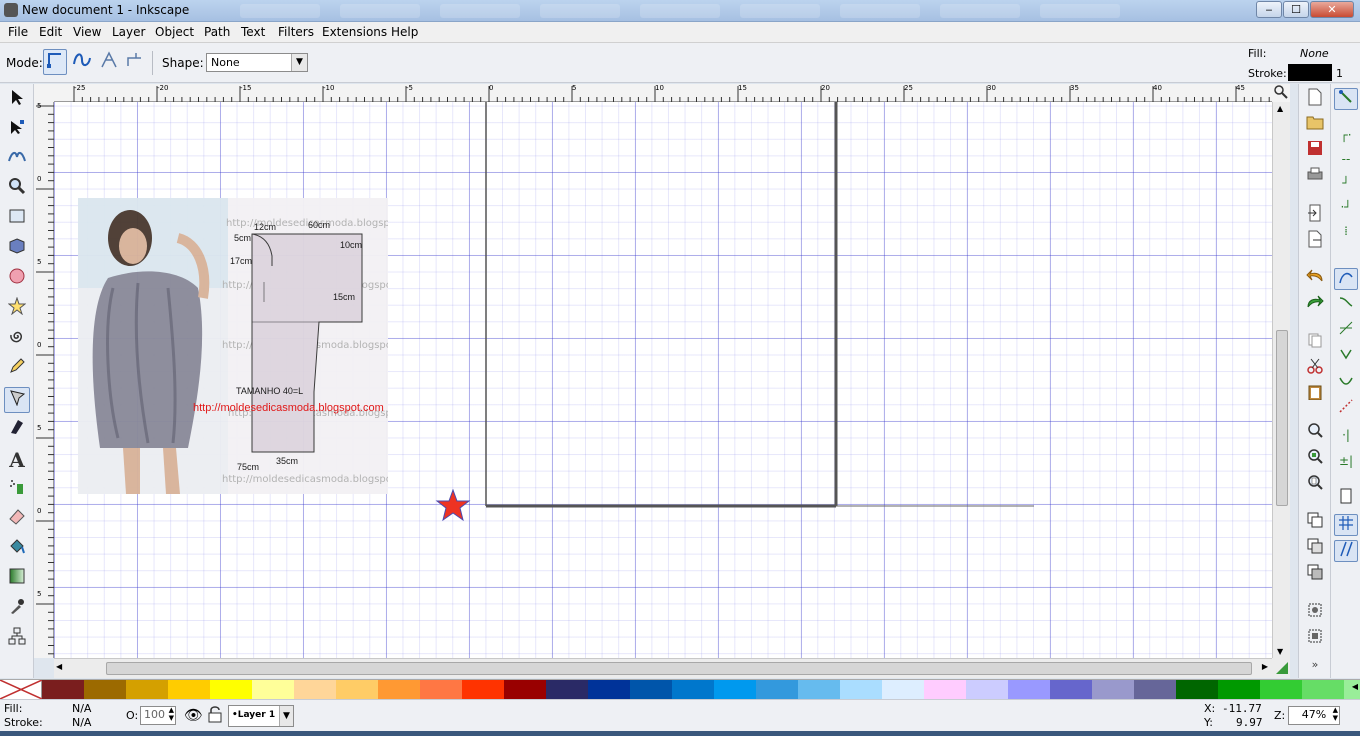  Describe the element at coordinates (44, 380) in the screenshot. I see `ruler-vertical: 5 0 5 0 5 0 5` at that location.